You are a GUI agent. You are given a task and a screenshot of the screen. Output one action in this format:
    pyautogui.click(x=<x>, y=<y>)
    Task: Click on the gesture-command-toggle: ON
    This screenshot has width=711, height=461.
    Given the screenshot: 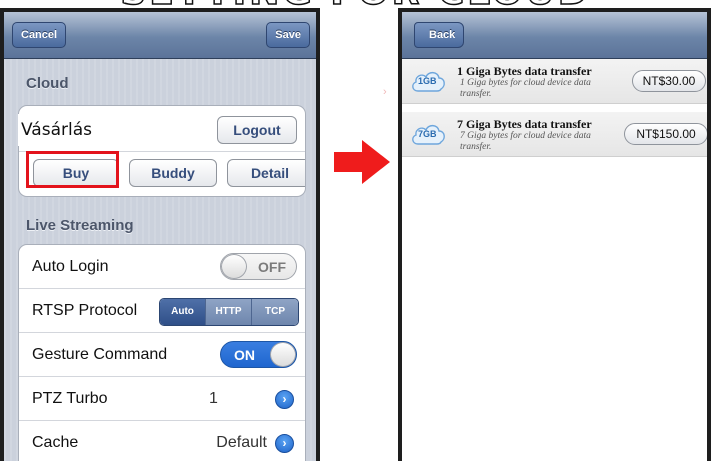 What is the action you would take?
    pyautogui.click(x=258, y=354)
    